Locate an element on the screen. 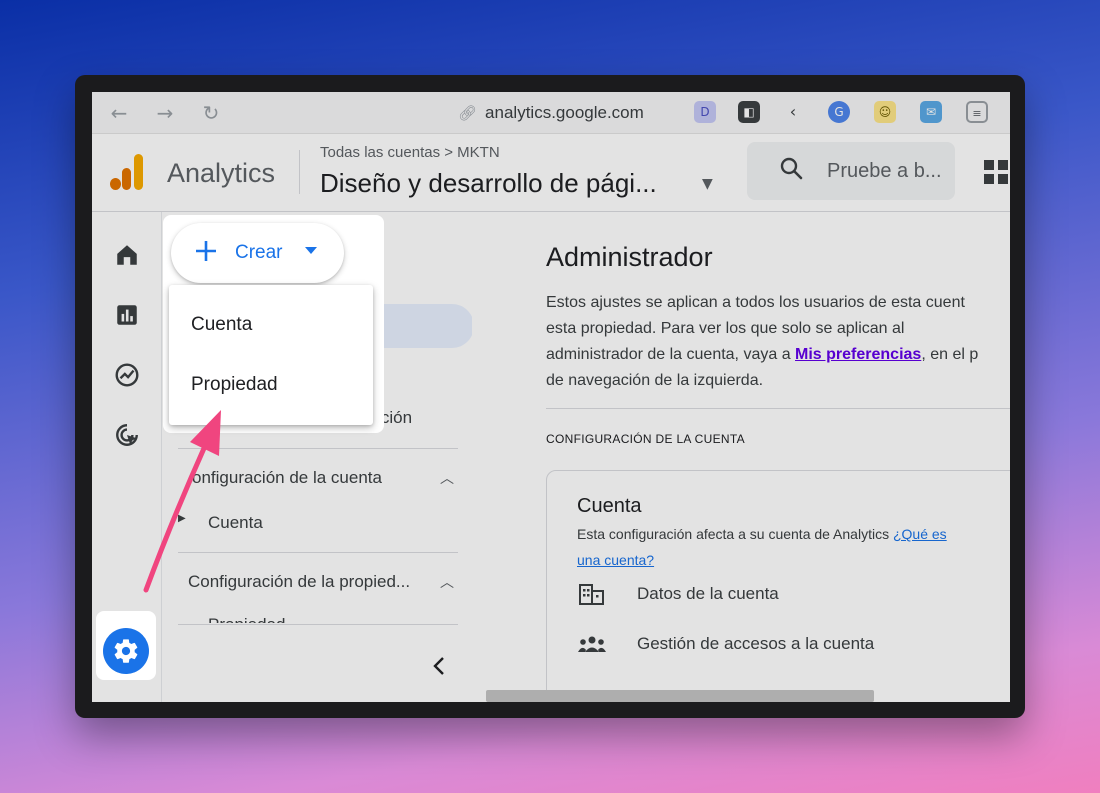  gear-icon is located at coordinates (126, 651).